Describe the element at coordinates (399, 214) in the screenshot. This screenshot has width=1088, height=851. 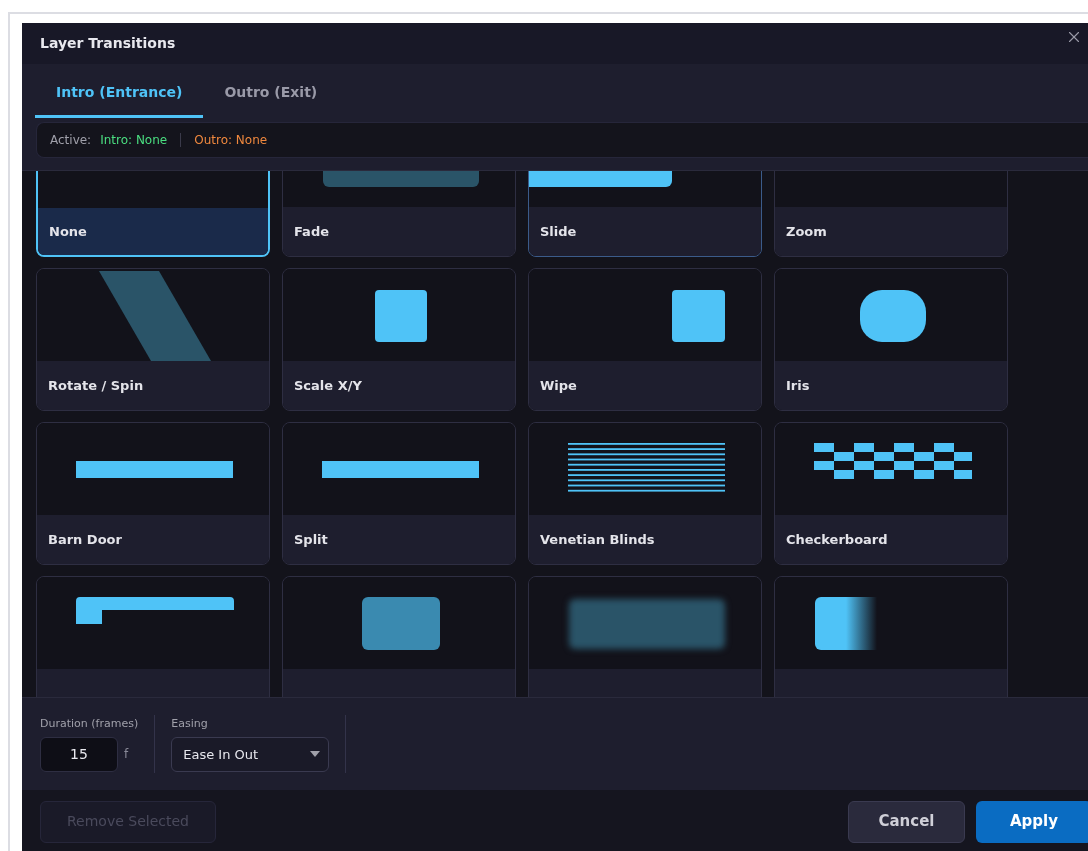
I see `transition-card: Fade` at that location.